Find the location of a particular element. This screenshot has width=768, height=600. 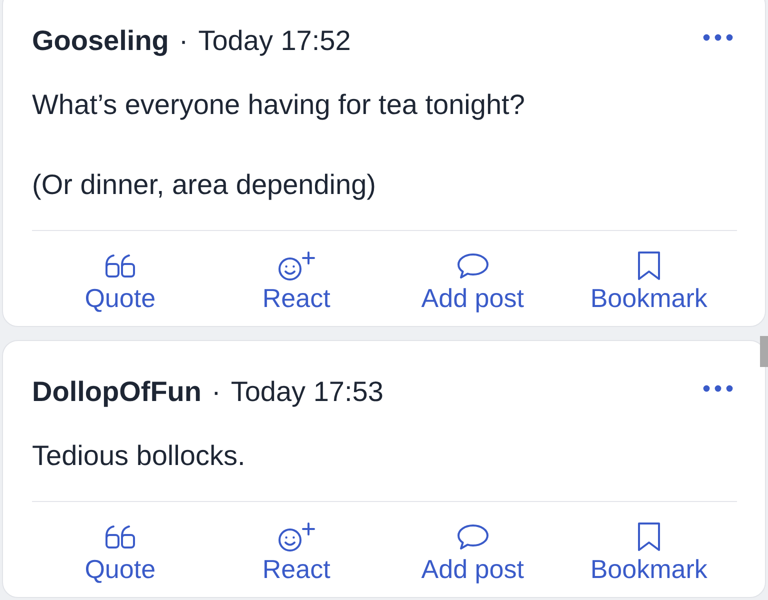

post-time: Today 17:52 is located at coordinates (274, 41).